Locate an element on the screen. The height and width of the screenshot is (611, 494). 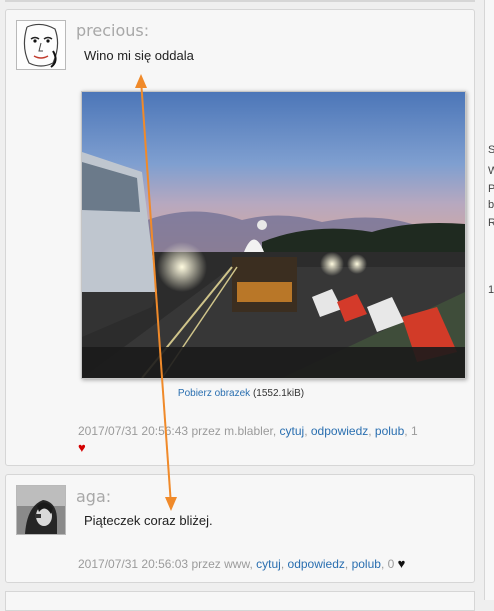
annotation-arrow is located at coordinates (156, 292).